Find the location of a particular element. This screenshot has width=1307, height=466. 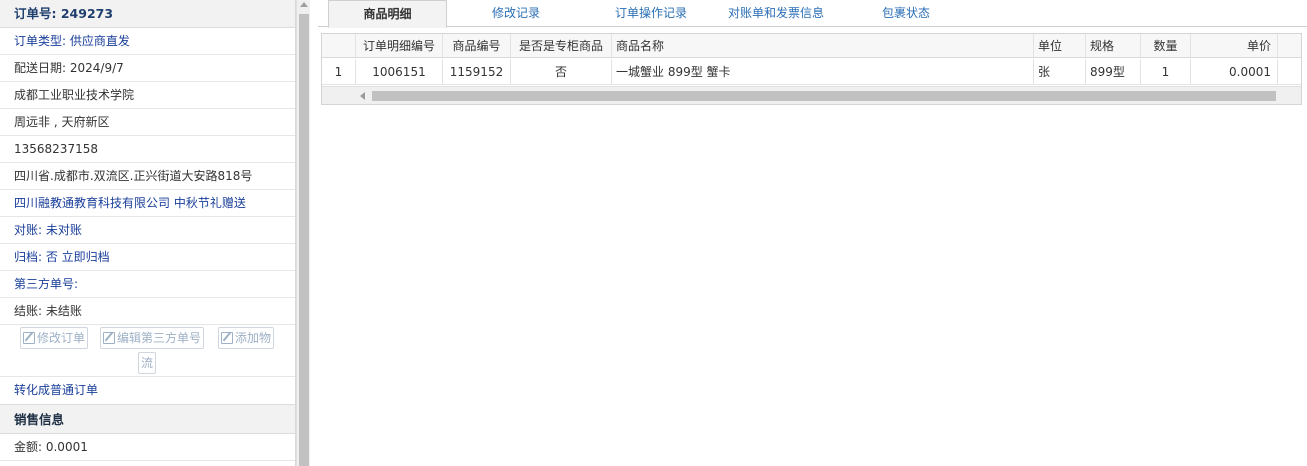

grid-header: 订单明细编号 商品编号 是否是专柜商品 商品名称 单位 规格 数量 单价 is located at coordinates (811, 46).